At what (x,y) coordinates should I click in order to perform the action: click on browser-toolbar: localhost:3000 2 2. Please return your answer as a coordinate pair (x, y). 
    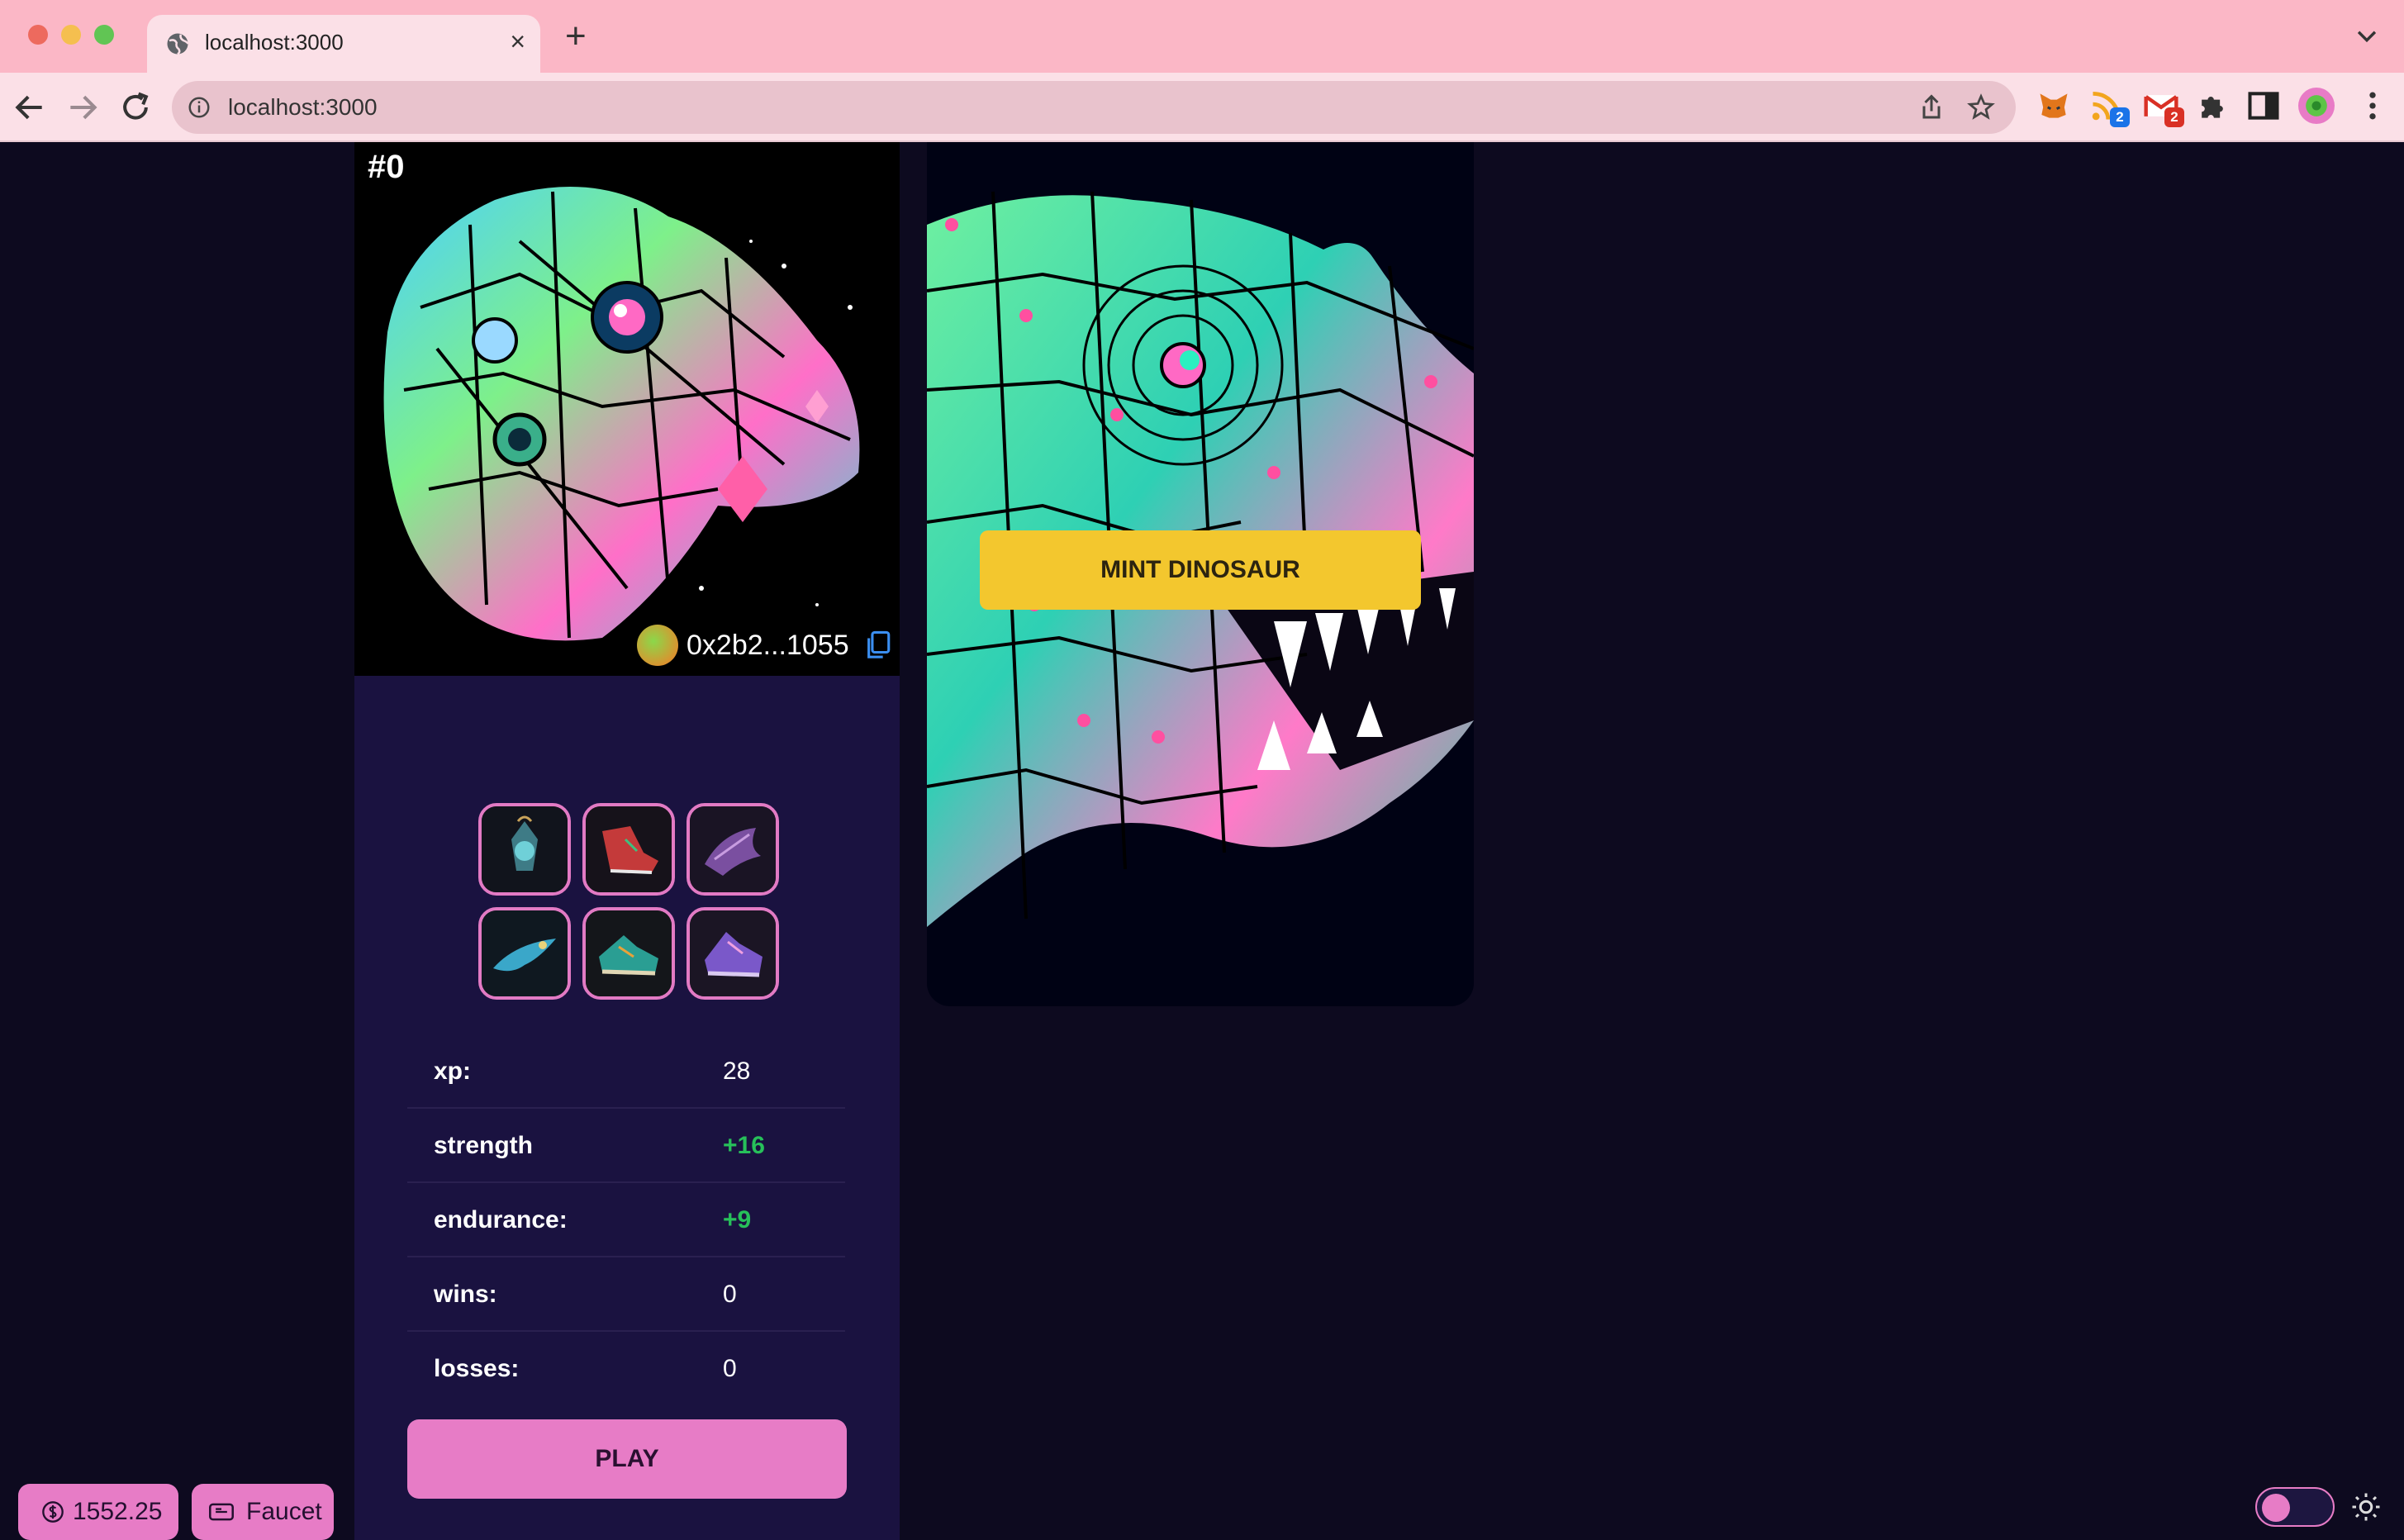
    Looking at the image, I should click on (1202, 107).